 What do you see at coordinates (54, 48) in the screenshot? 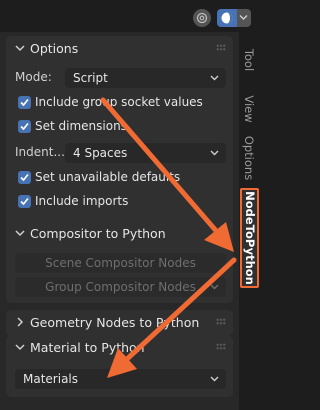
I see `options-panel-title: Options` at bounding box center [54, 48].